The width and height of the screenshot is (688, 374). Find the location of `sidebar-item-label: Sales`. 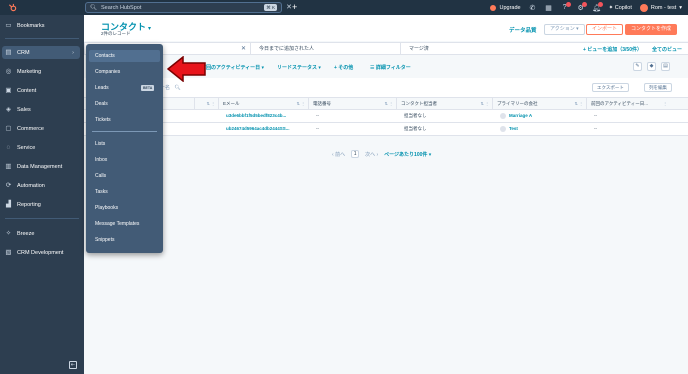

sidebar-item-label: Sales is located at coordinates (24, 109).